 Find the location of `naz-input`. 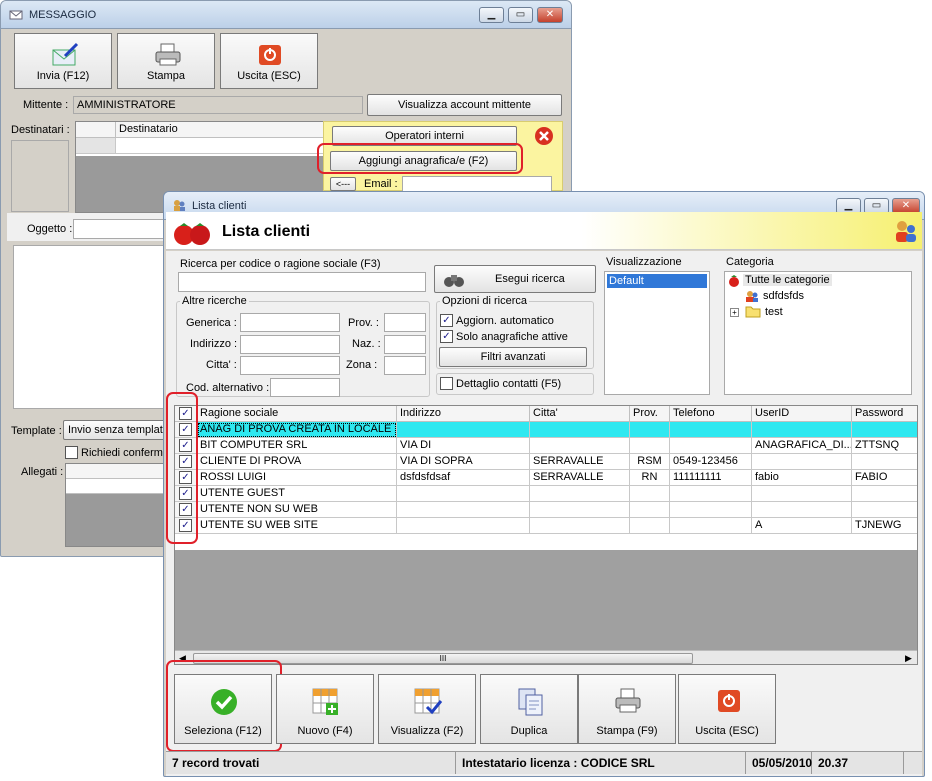

naz-input is located at coordinates (405, 344).